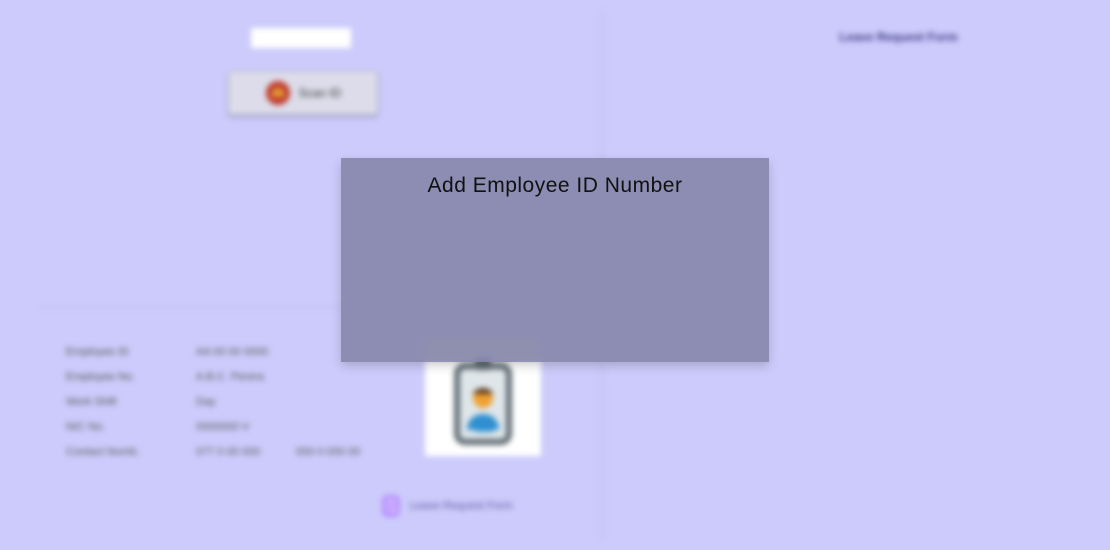  What do you see at coordinates (461, 506) in the screenshot?
I see `leave-request-label: Leave Request Form` at bounding box center [461, 506].